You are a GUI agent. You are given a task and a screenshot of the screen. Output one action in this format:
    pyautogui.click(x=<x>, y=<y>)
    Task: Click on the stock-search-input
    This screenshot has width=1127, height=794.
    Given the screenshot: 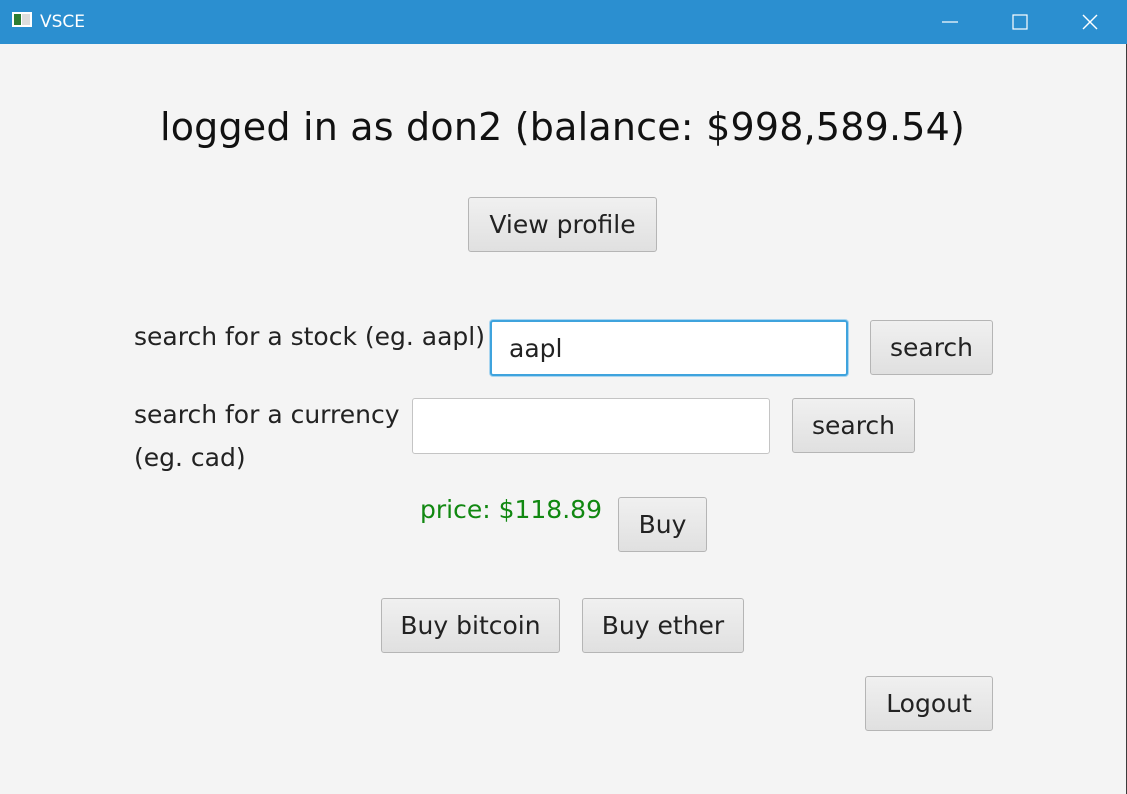 What is the action you would take?
    pyautogui.click(x=669, y=348)
    